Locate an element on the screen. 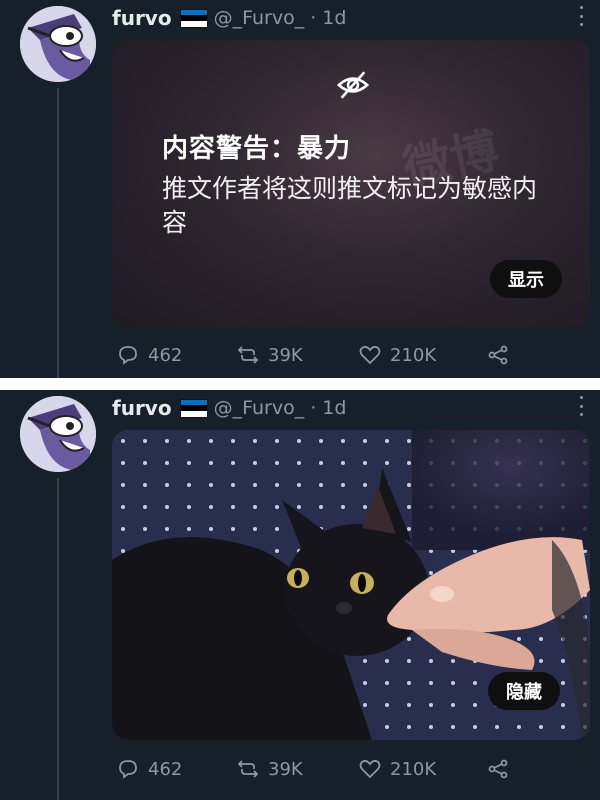  show-button: 显示 is located at coordinates (526, 279).